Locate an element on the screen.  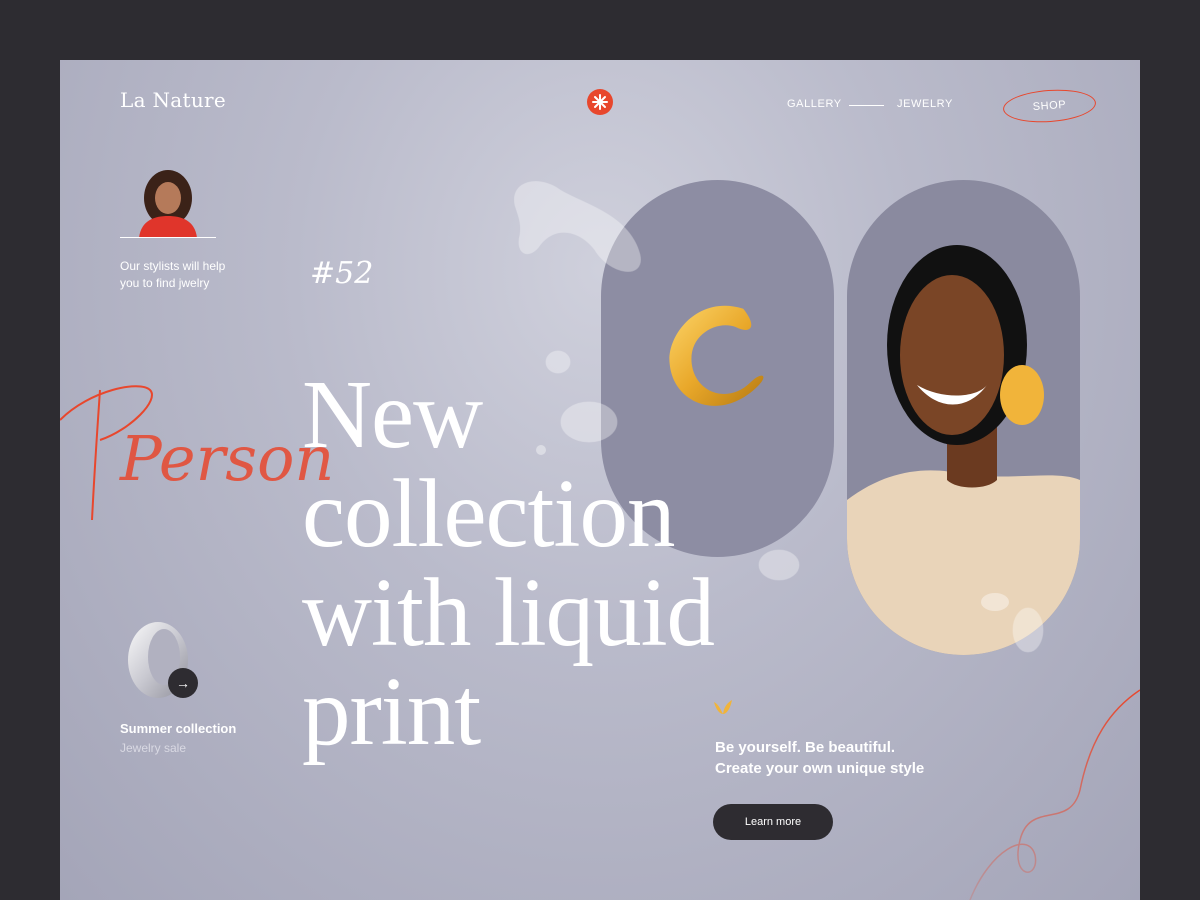
stylist-avatar is located at coordinates (168, 203).